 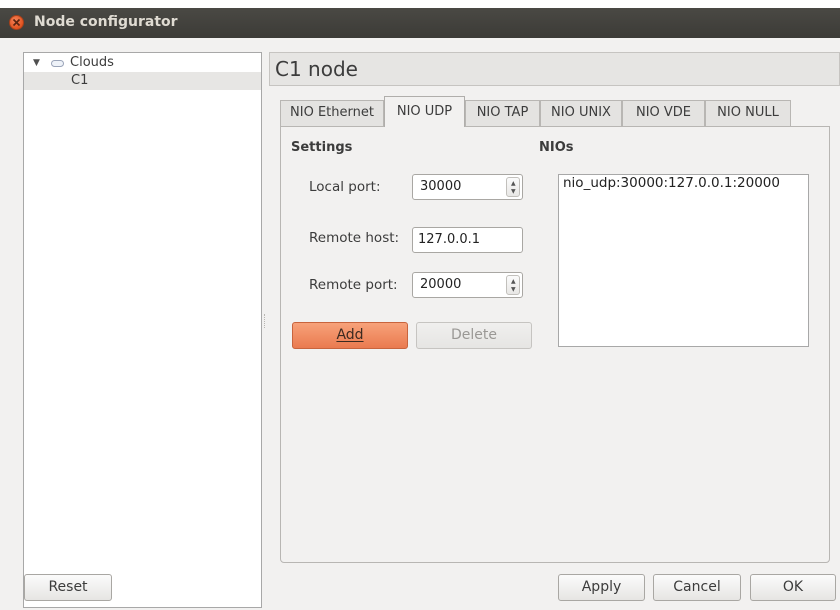 I want to click on settings-title: Settings, so click(x=322, y=147).